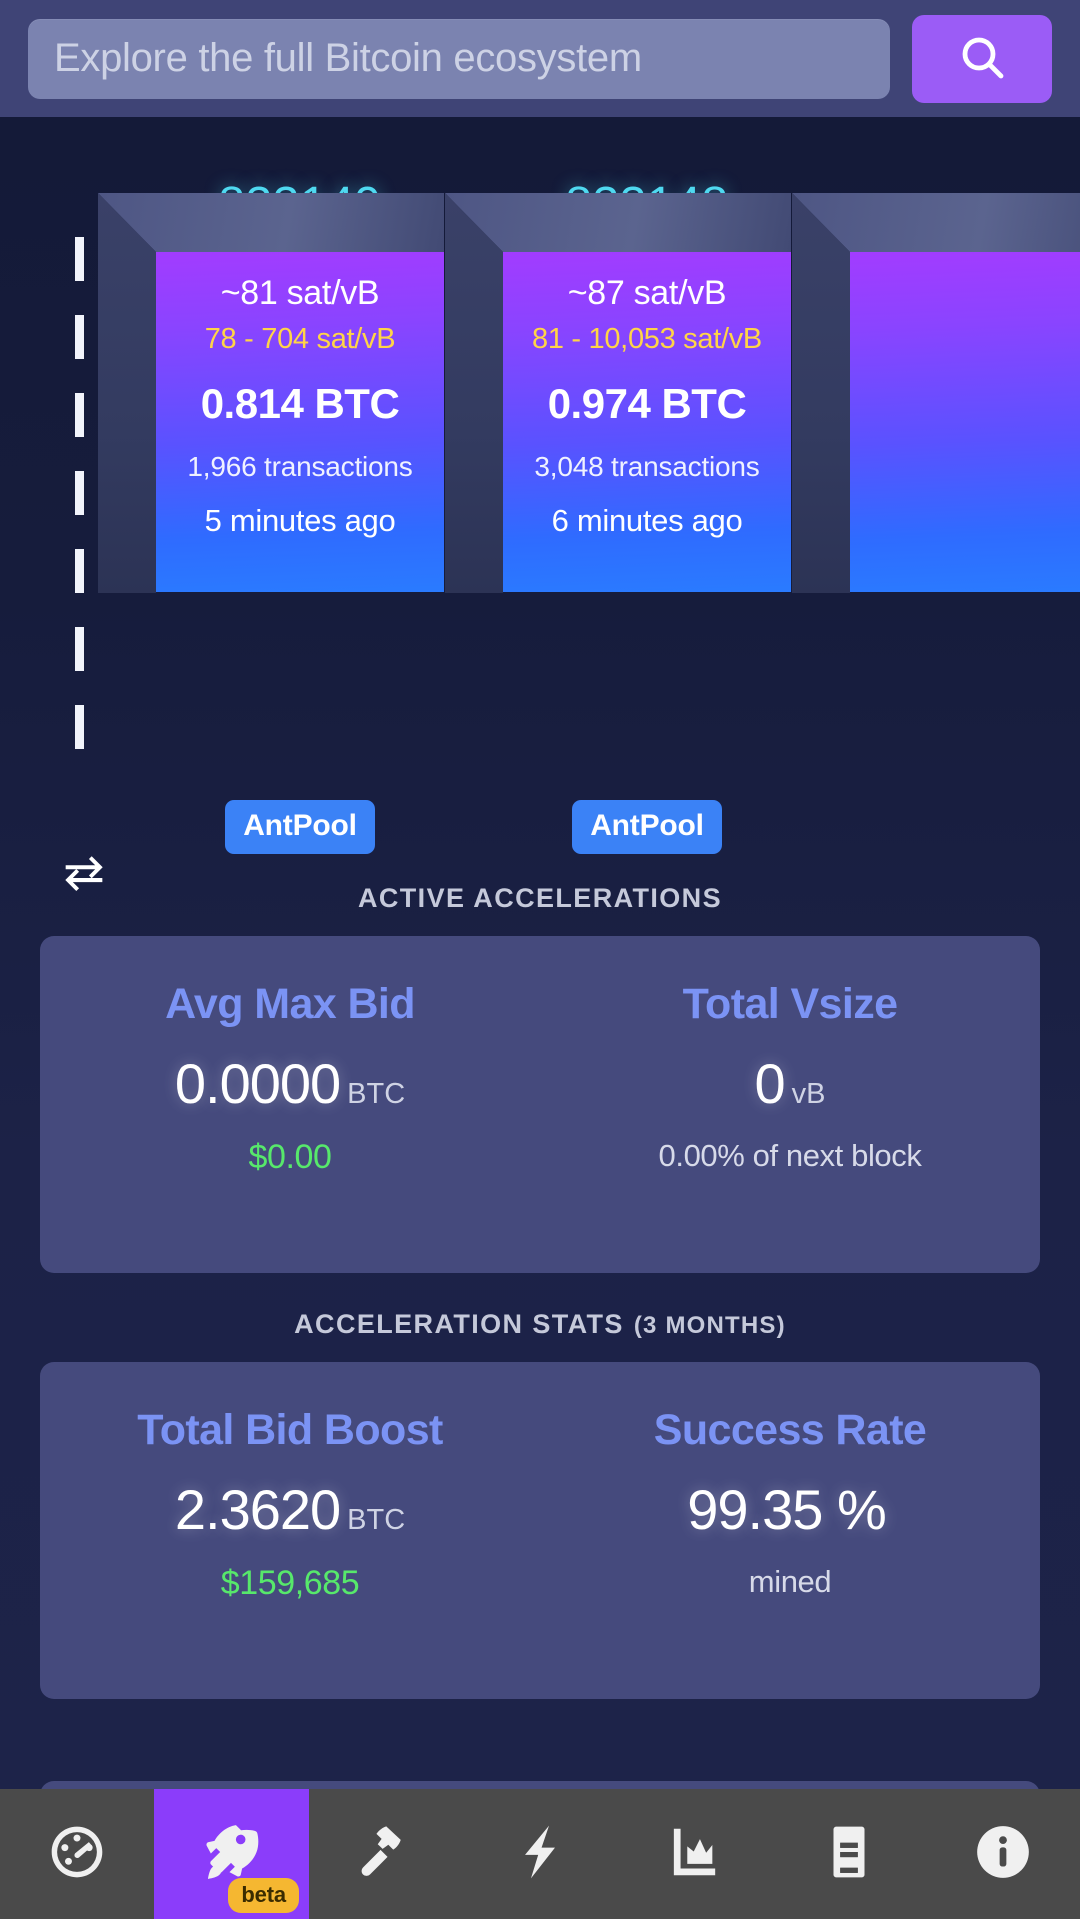 Image resolution: width=1080 pixels, height=1919 pixels. I want to click on stat-number: 0, so click(770, 1083).